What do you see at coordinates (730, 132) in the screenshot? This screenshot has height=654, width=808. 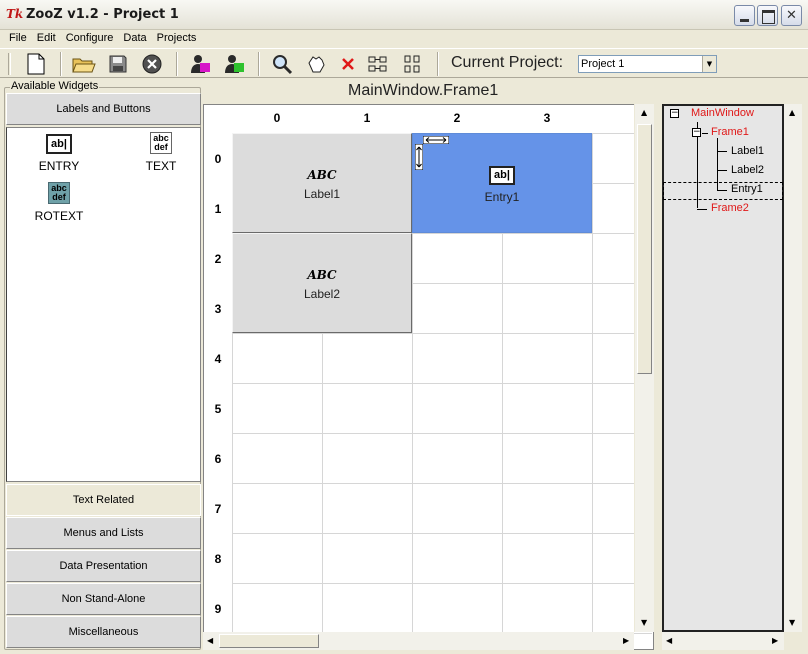 I see `tree-node-frame1: Frame1` at bounding box center [730, 132].